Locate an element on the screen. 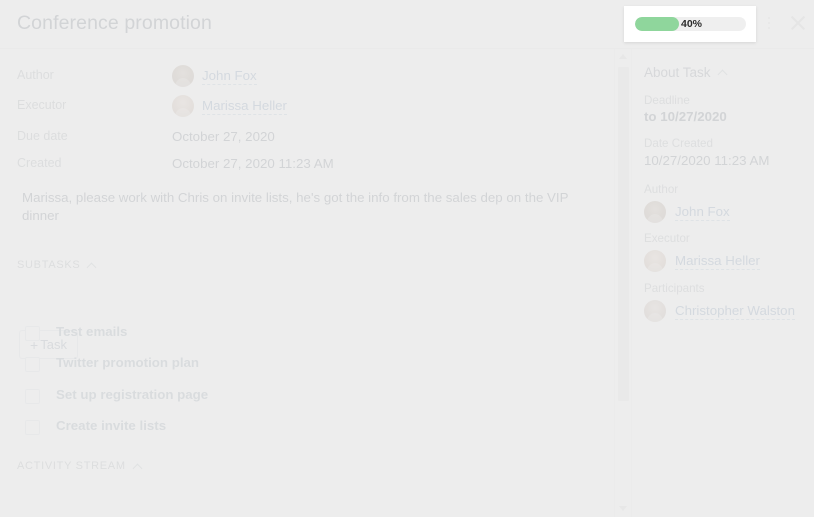 Image resolution: width=814 pixels, height=517 pixels. panel-executor-label: Executor is located at coordinates (667, 238).